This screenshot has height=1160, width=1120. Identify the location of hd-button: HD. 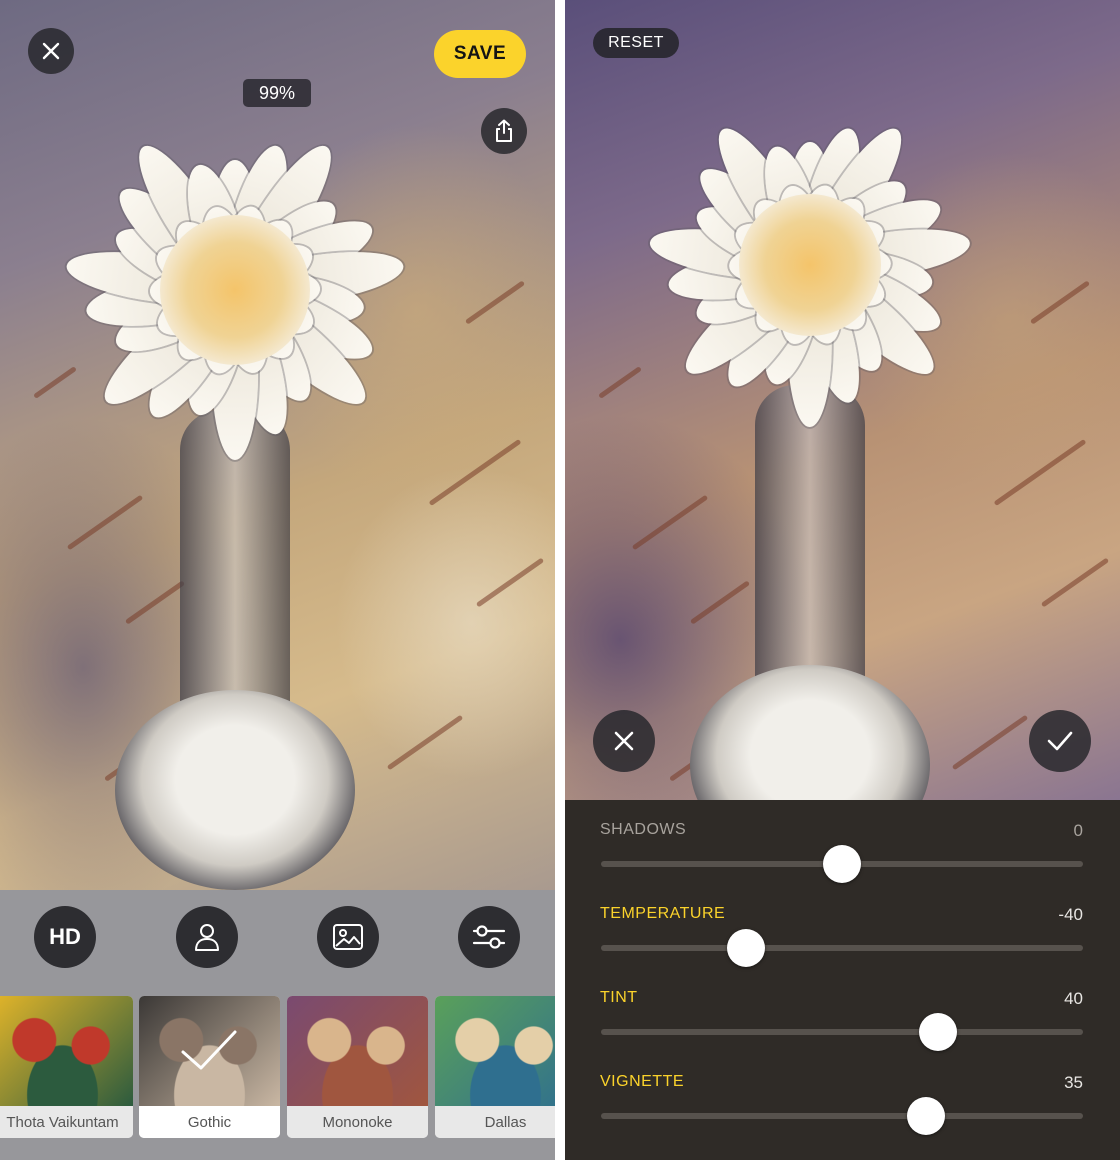
(65, 937).